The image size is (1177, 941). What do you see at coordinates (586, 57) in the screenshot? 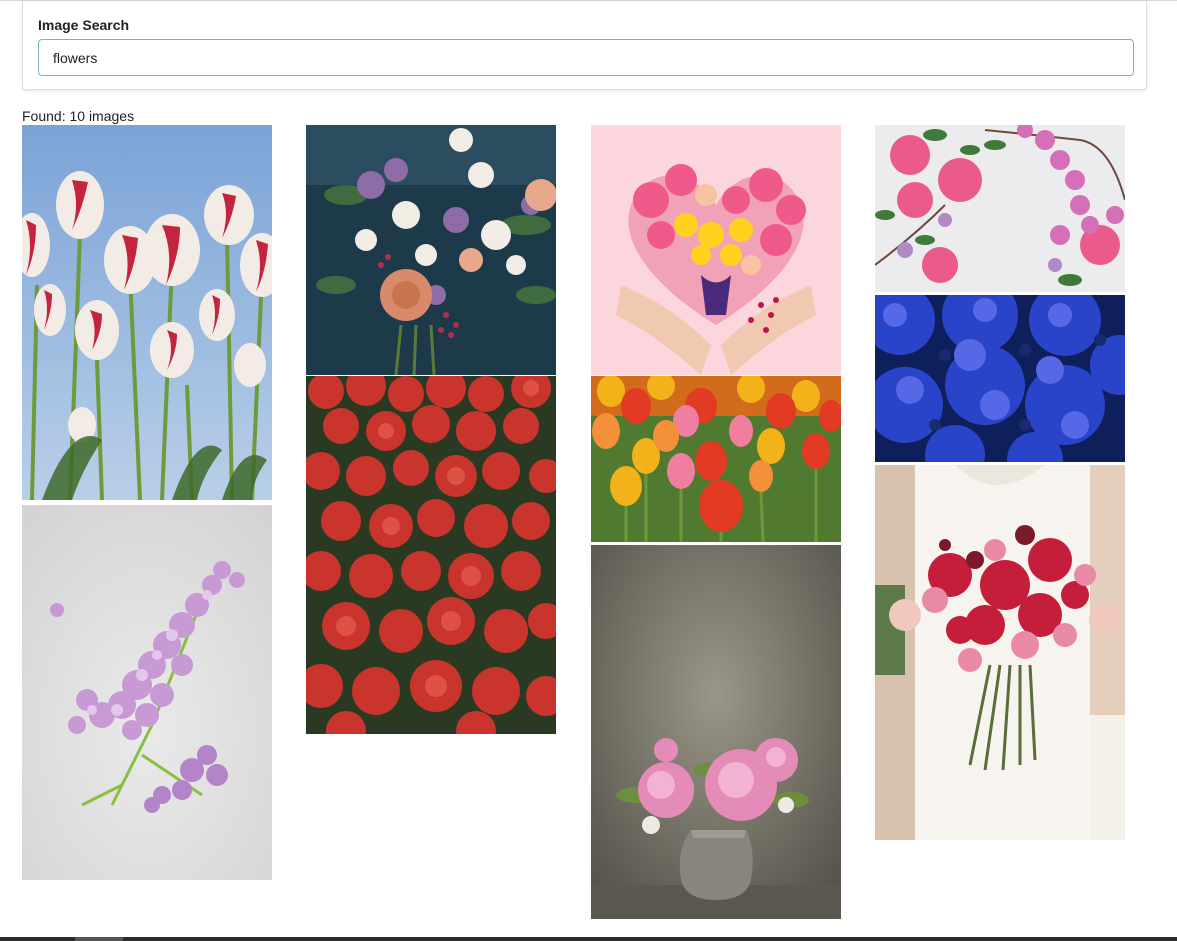
I see `search-input` at bounding box center [586, 57].